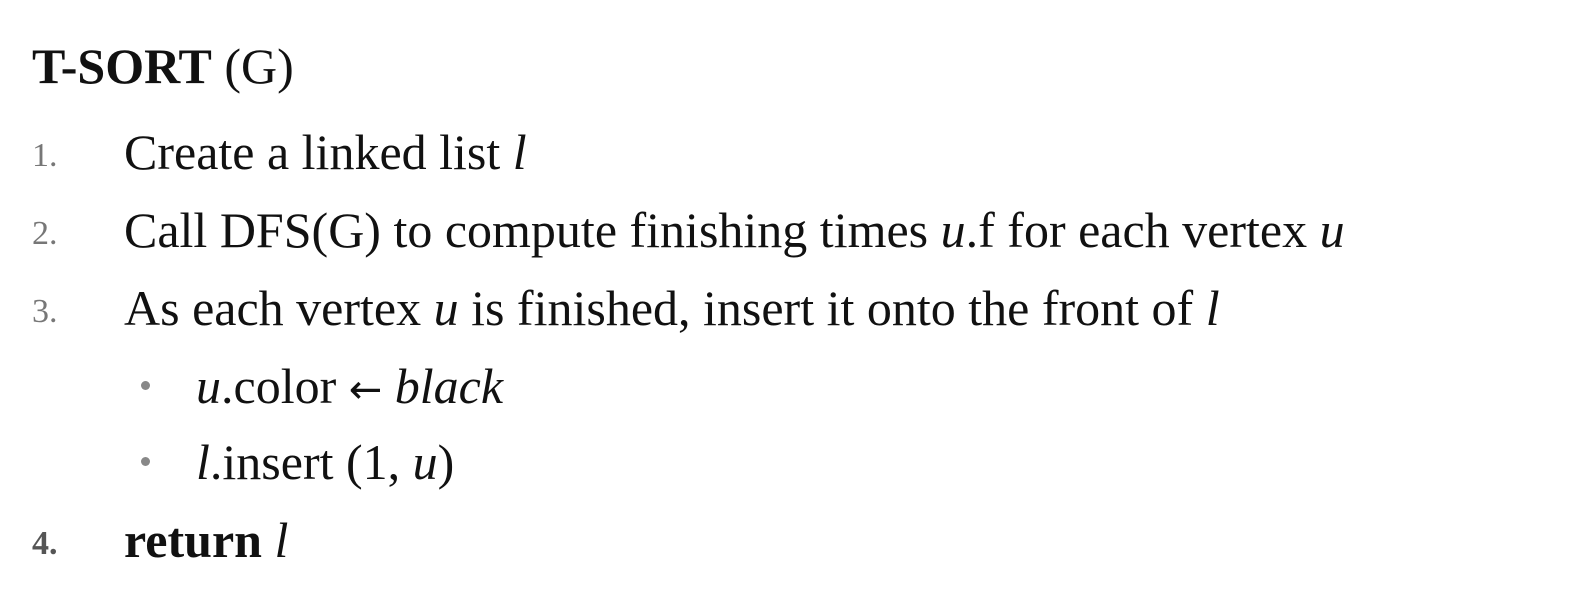 The image size is (1576, 594). What do you see at coordinates (788, 386) in the screenshot?
I see `substep-1: u.color ← black` at bounding box center [788, 386].